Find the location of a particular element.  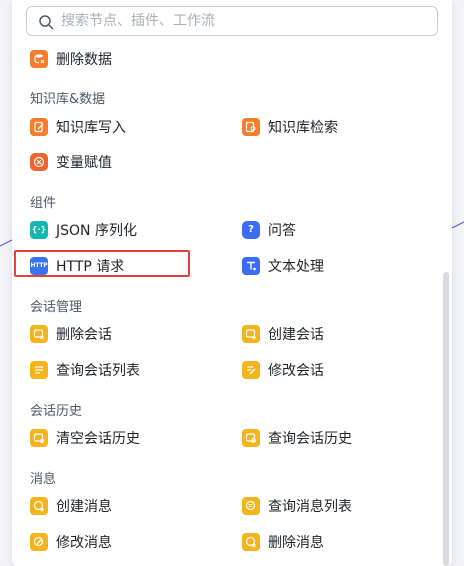

node-item-label: 查询会话历史 is located at coordinates (310, 439).